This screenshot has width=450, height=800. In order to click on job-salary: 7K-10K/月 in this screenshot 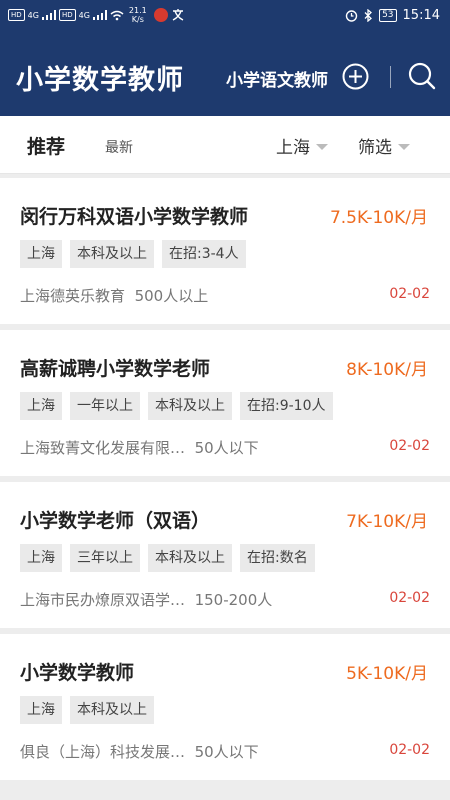, I will do `click(387, 522)`.